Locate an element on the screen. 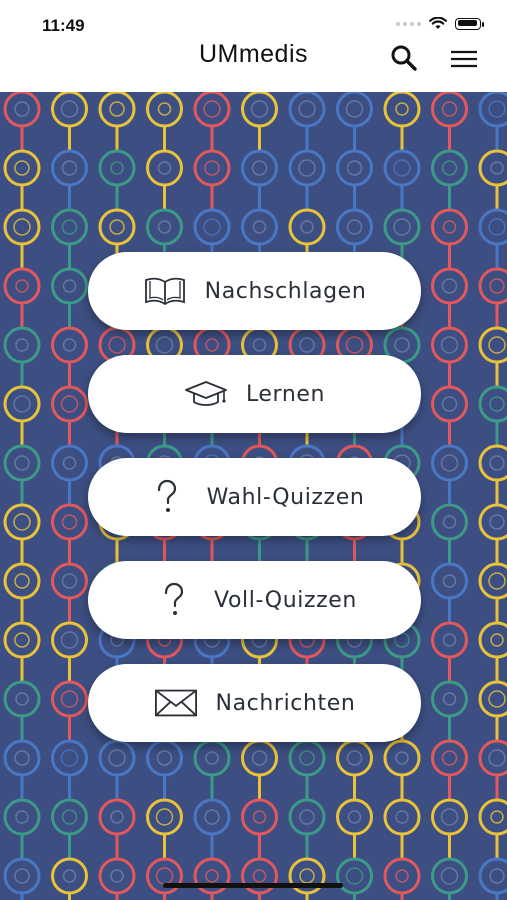  wifi-icon is located at coordinates (438, 23).